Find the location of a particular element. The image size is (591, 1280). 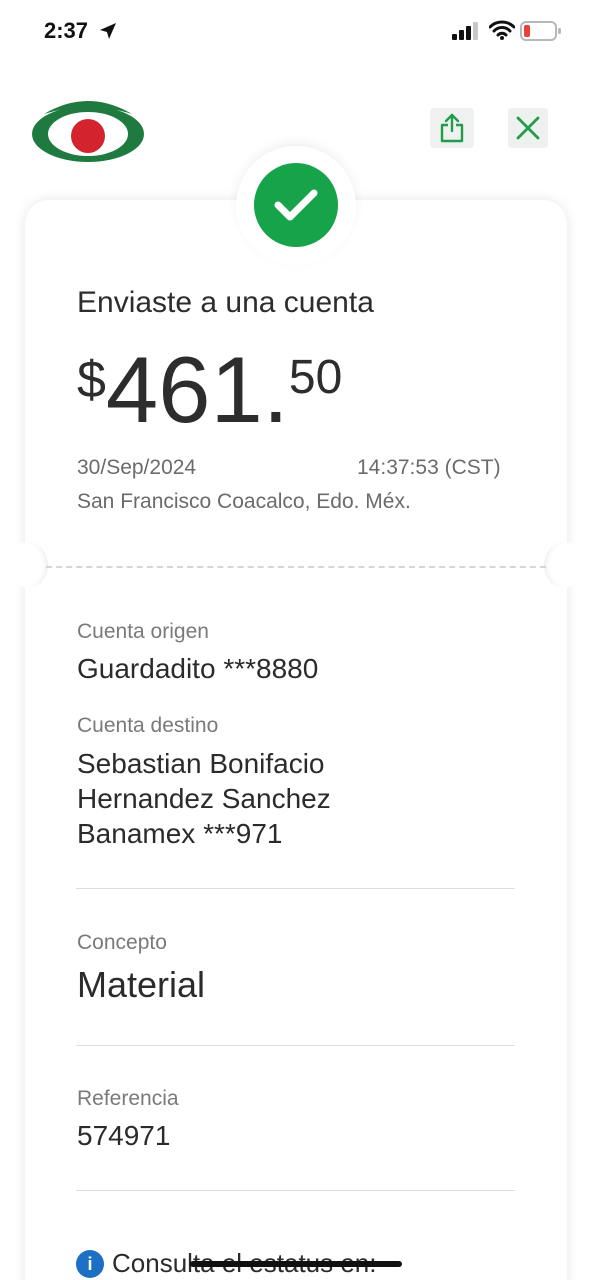

amount-decimals: 50 is located at coordinates (315, 377).